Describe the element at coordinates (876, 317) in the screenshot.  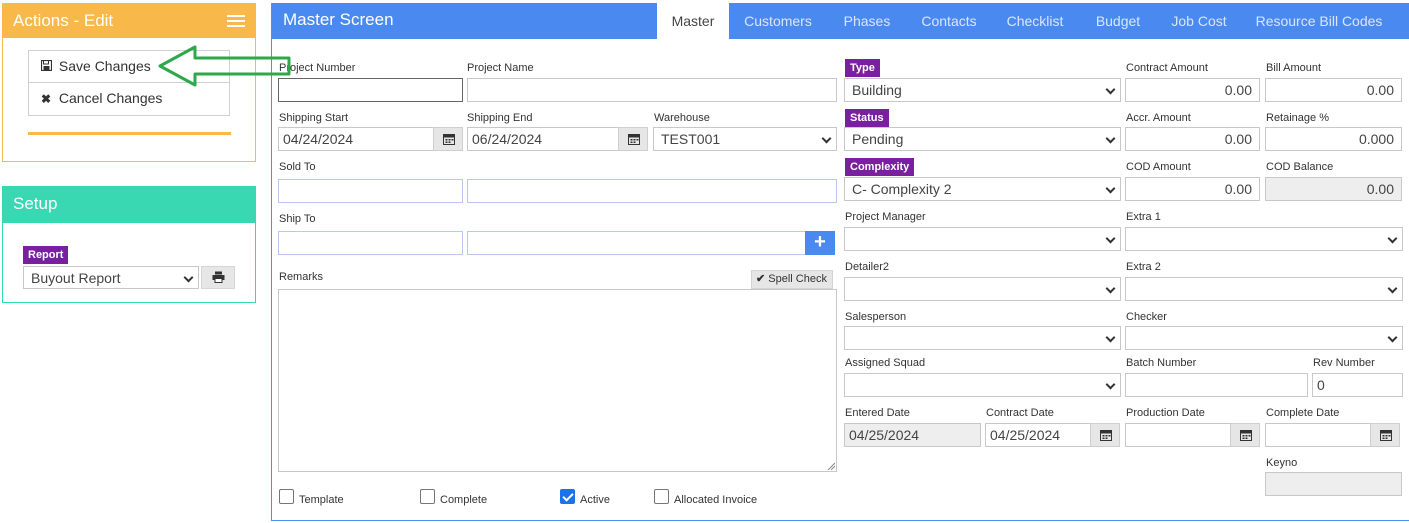
I see `salesperson-label: Salesperson` at that location.